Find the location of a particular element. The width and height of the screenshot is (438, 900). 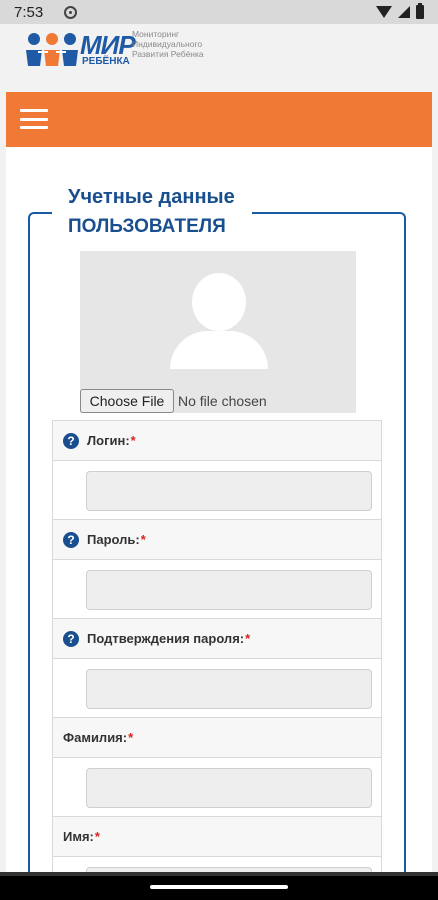

lastname-input-row is located at coordinates (217, 787).